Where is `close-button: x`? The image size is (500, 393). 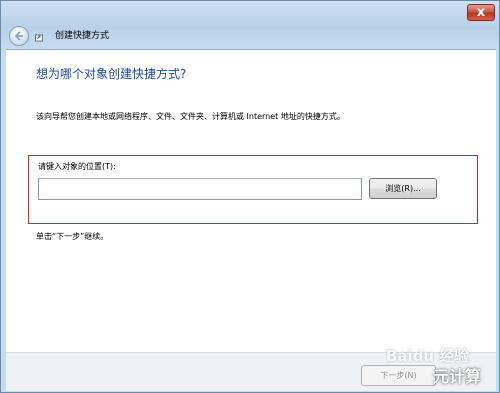 close-button: x is located at coordinates (481, 12).